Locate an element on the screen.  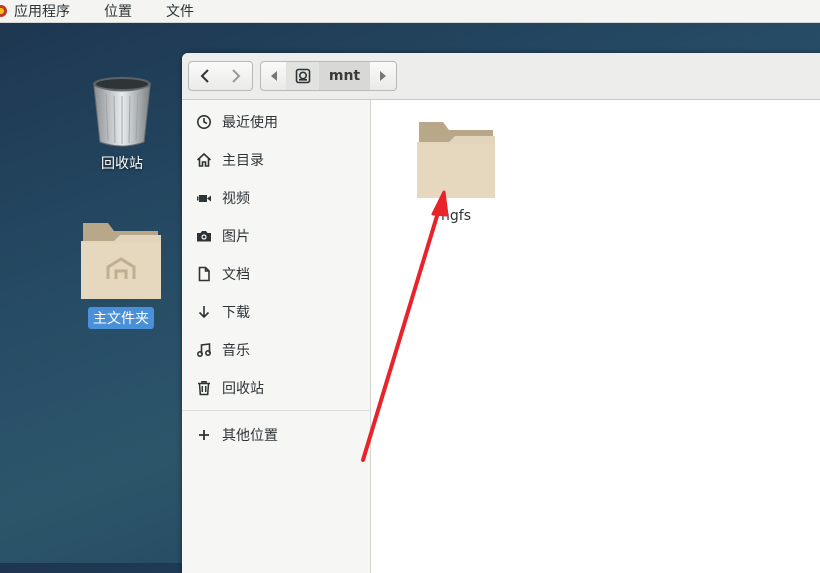
sidebar-item-downloads: 下载 is located at coordinates (276, 312).